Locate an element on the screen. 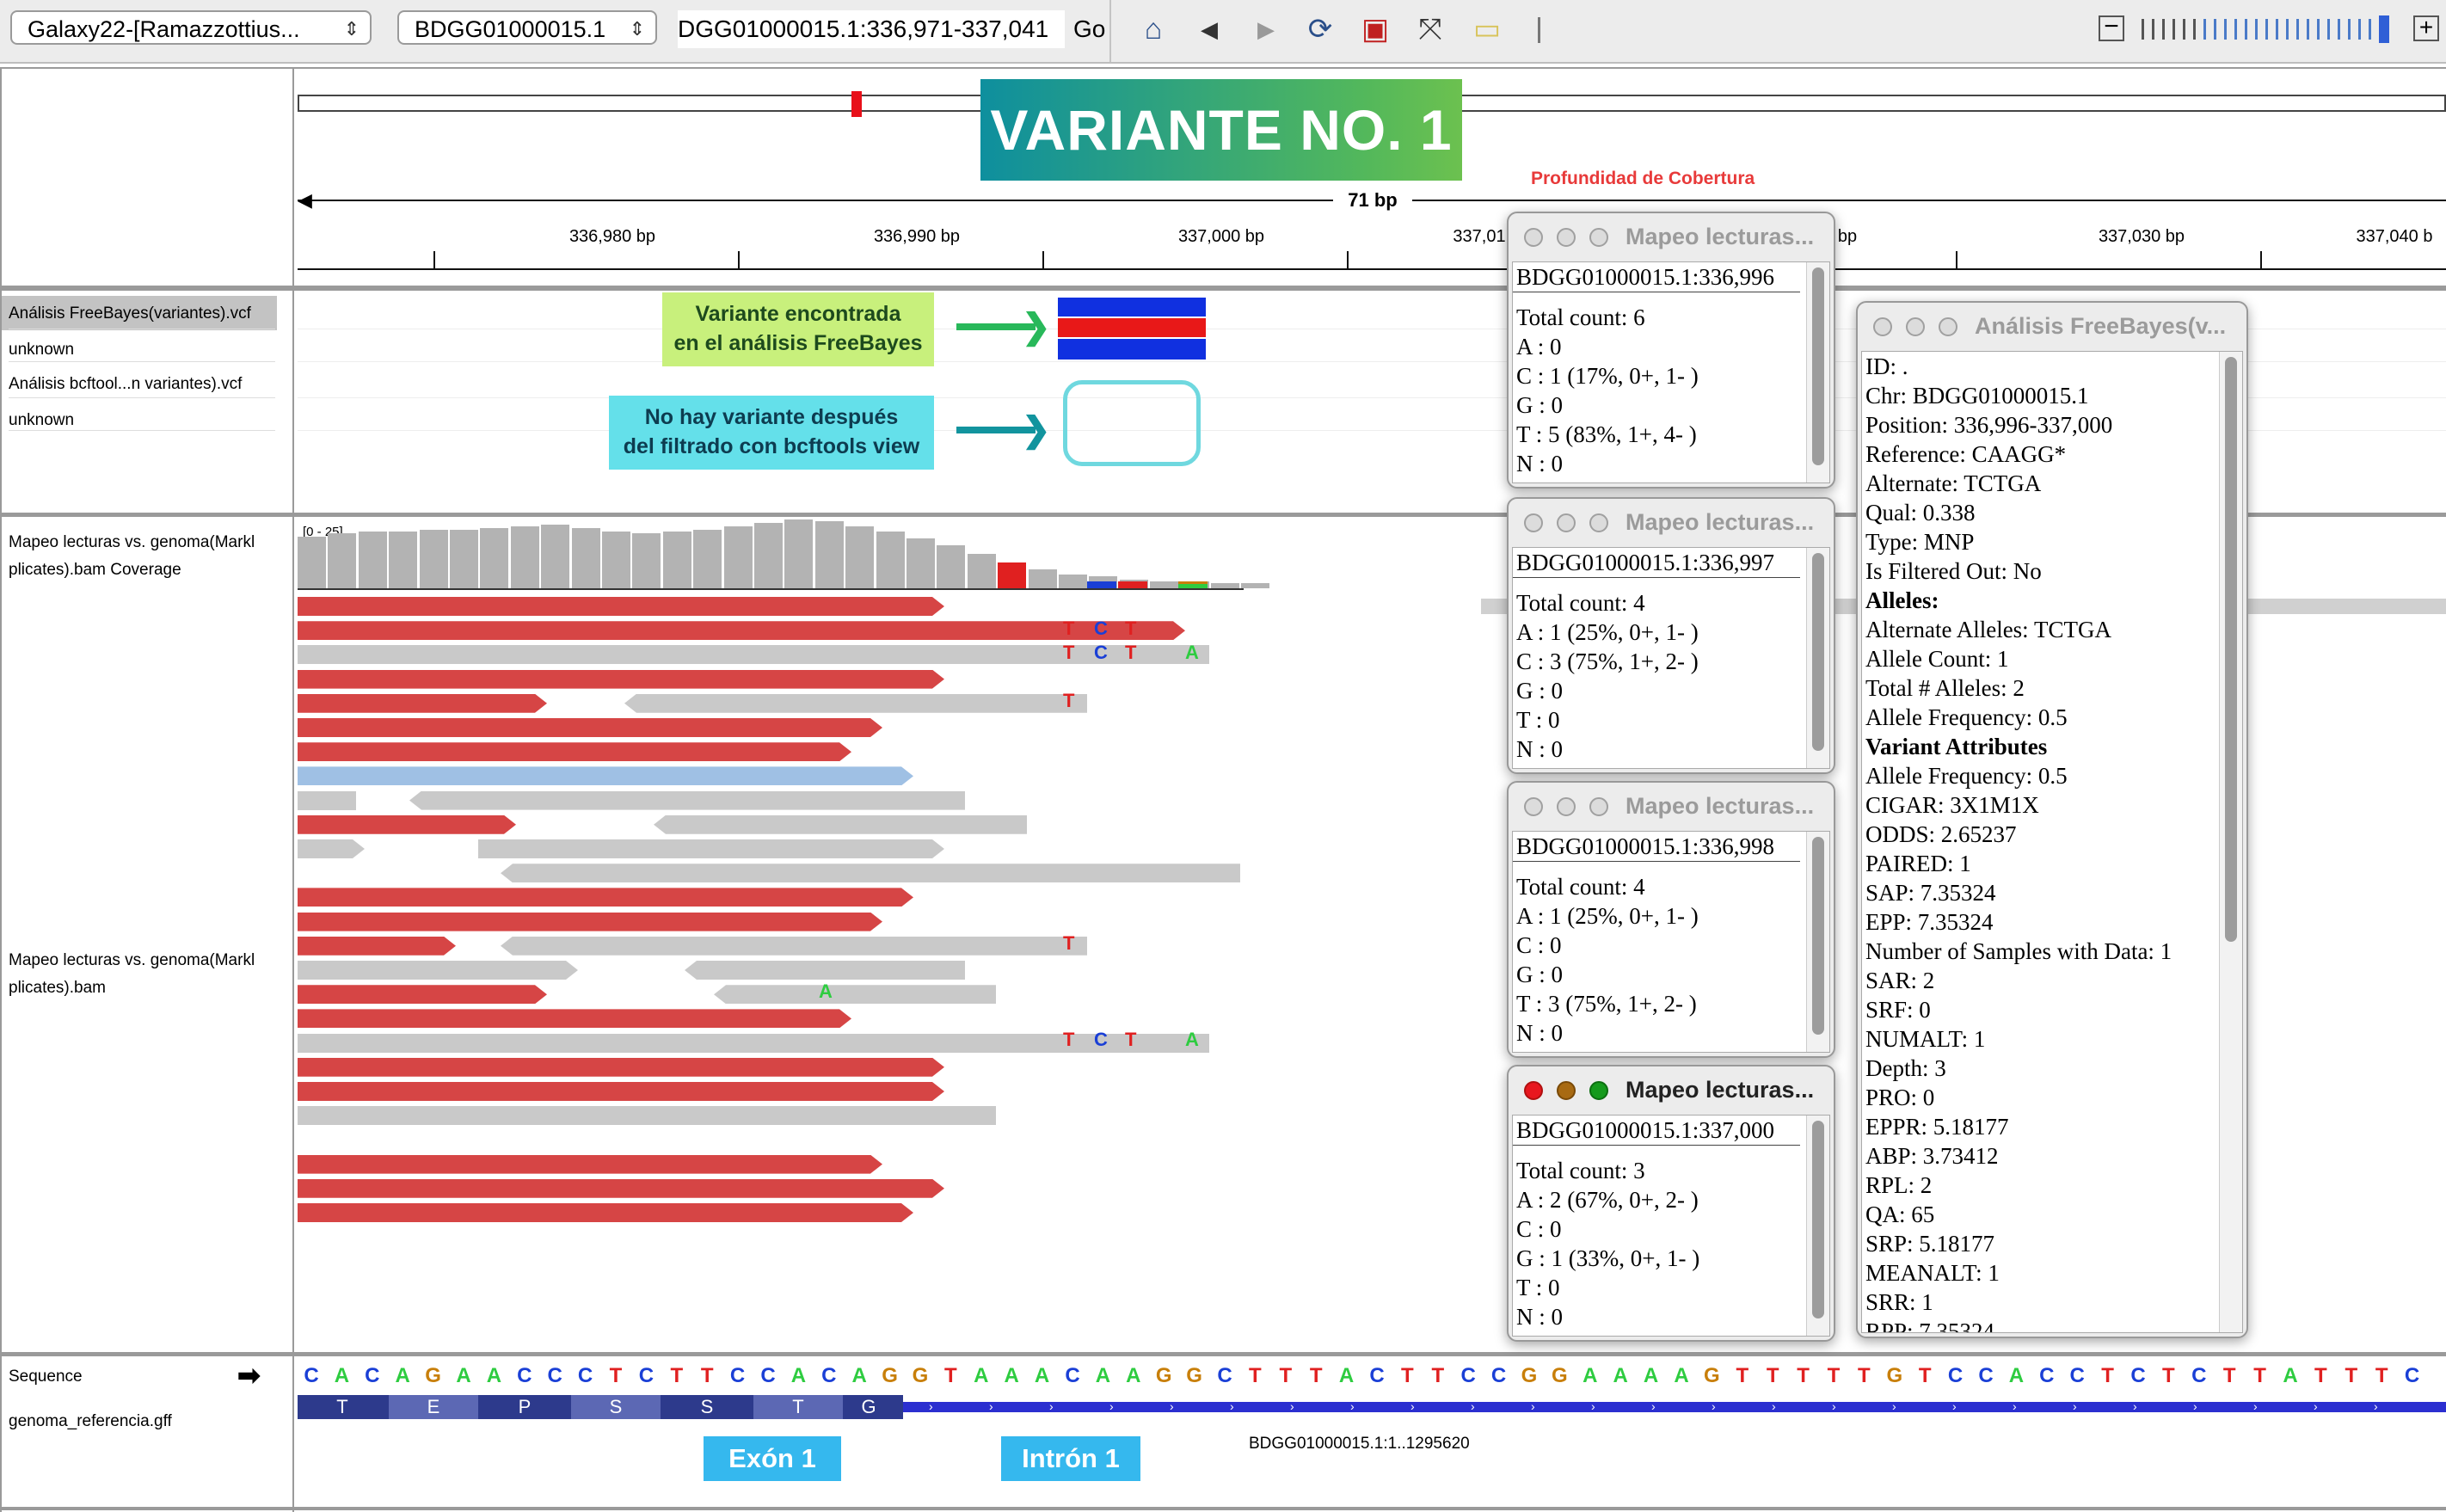 This screenshot has width=2446, height=1512. home-icon: ⌂ is located at coordinates (1153, 29).